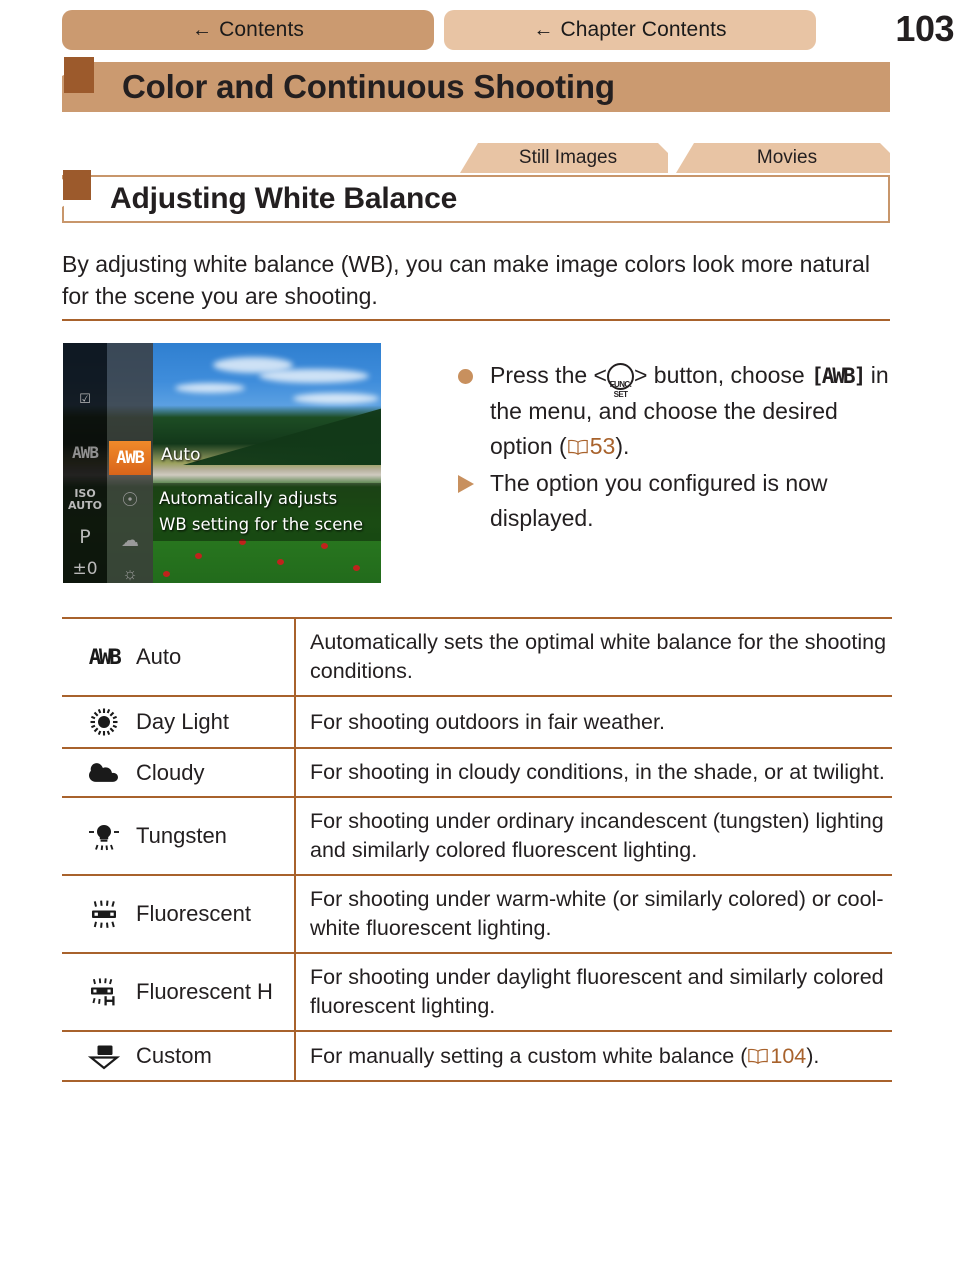 The image size is (954, 1272). Describe the element at coordinates (79, 75) in the screenshot. I see `chapter-marker-square` at that location.